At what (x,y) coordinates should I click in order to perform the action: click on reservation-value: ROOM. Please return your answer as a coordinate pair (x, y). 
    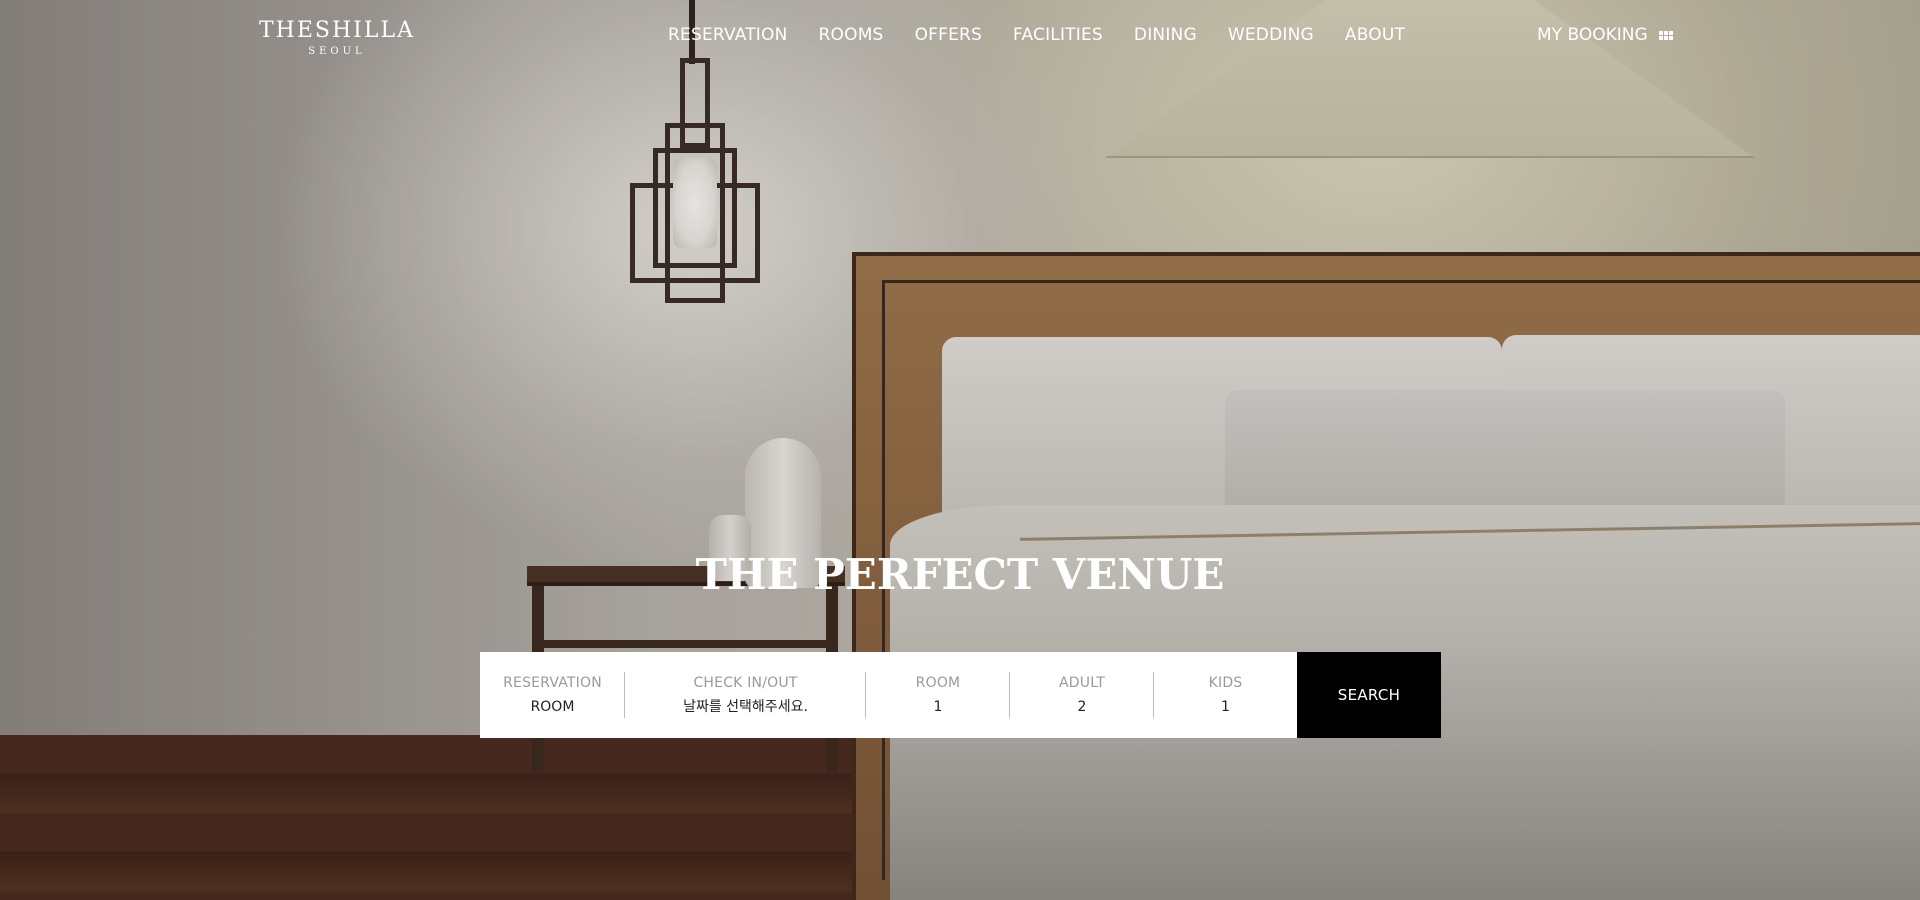
    Looking at the image, I should click on (552, 707).